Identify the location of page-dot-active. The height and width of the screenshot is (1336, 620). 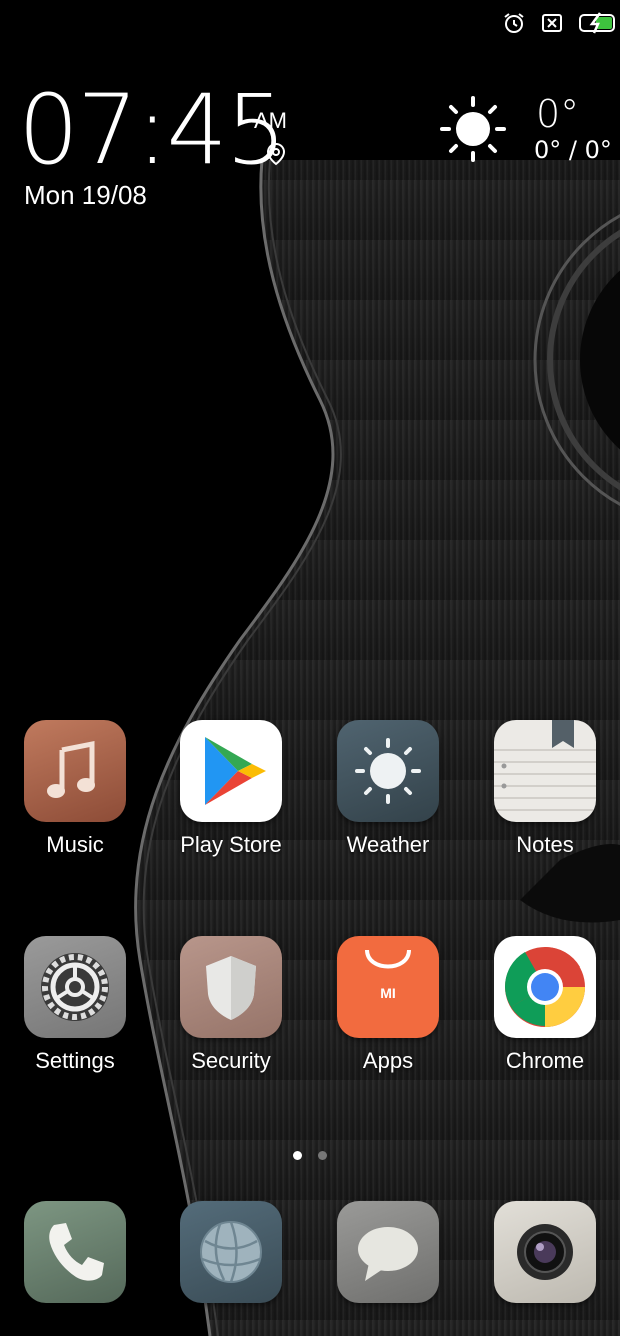
(297, 1155).